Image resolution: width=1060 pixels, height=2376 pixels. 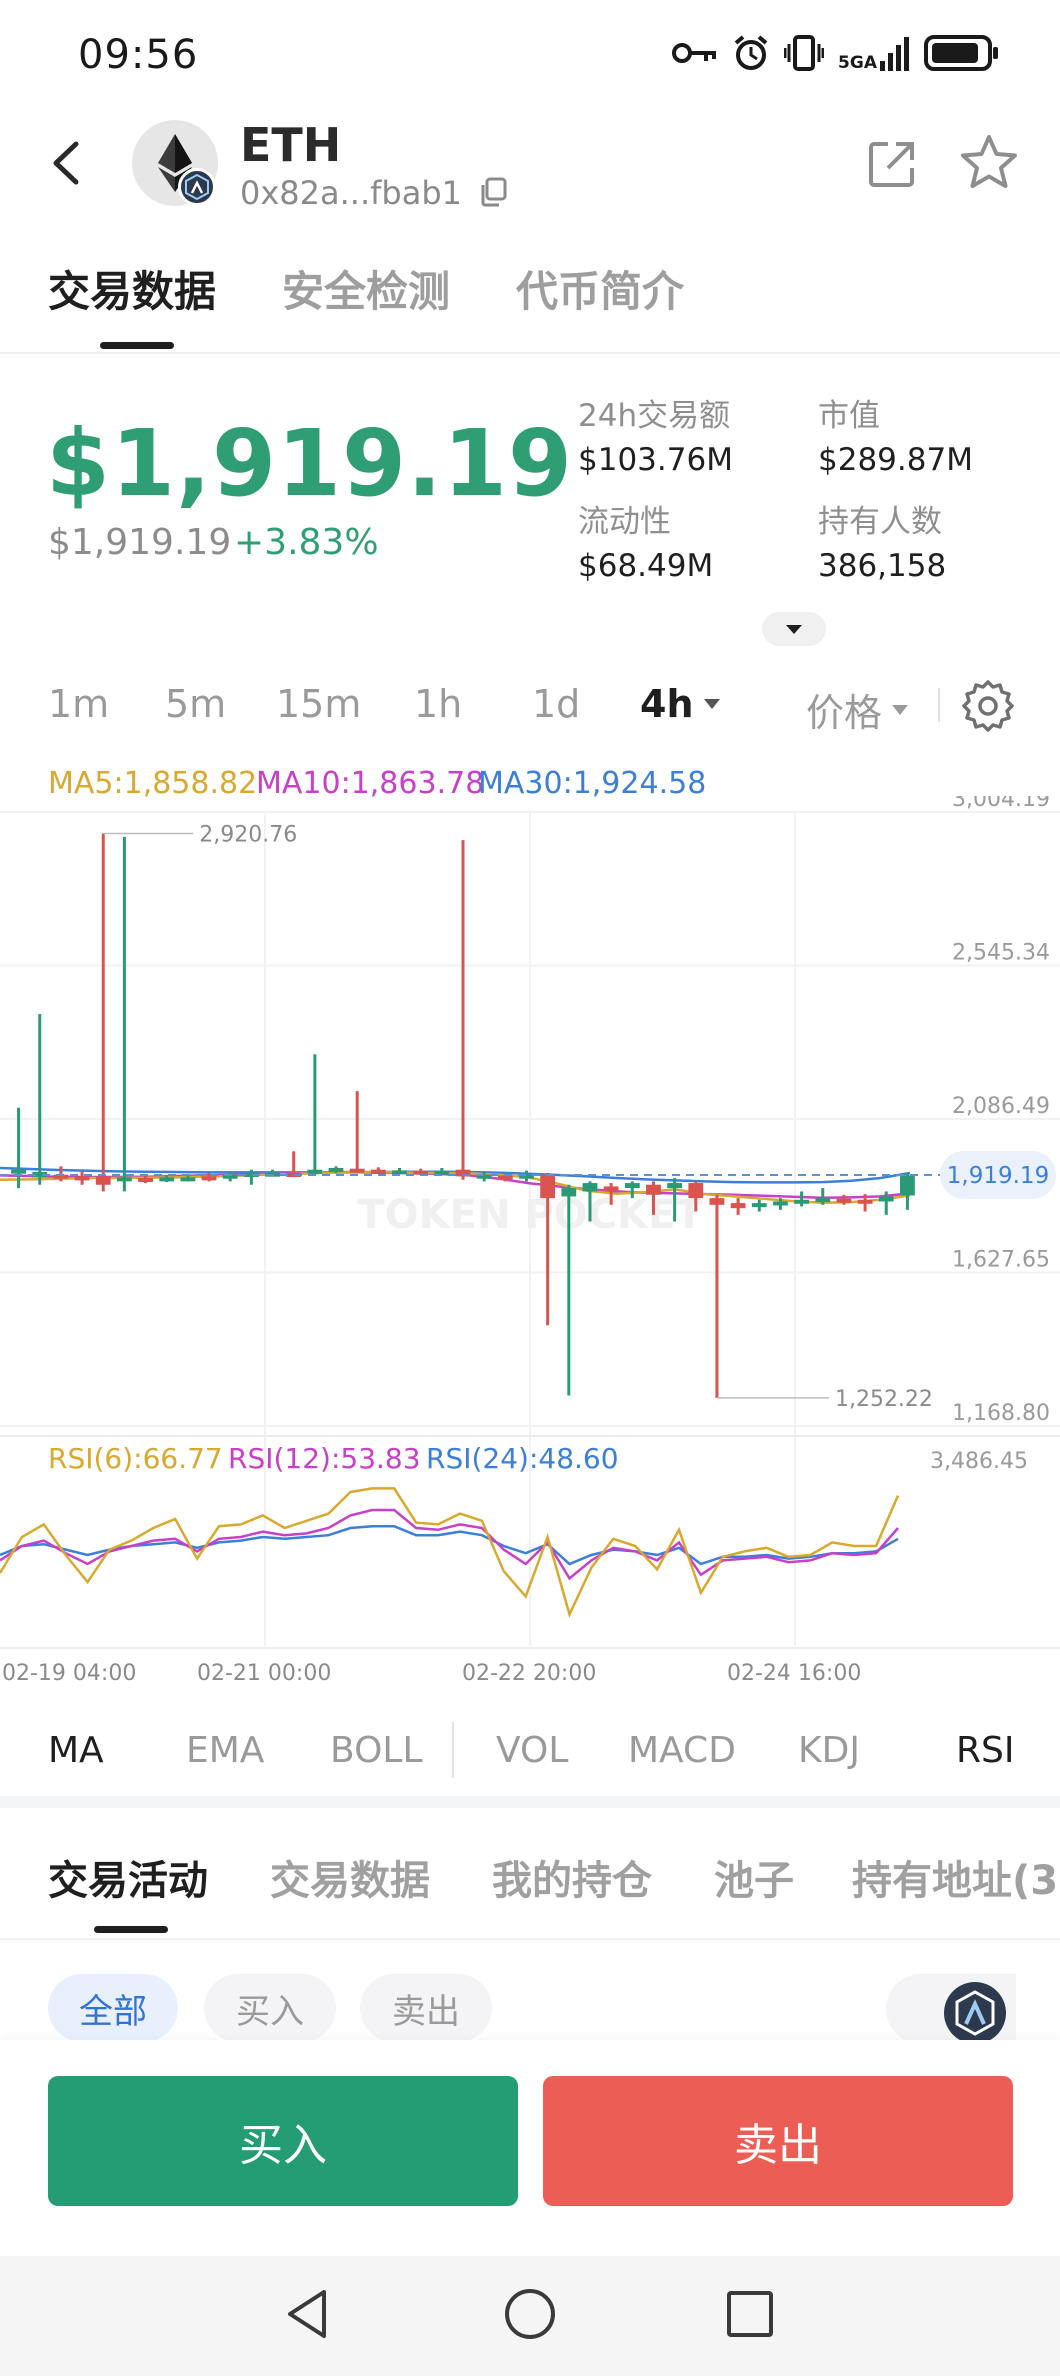 I want to click on filter-buy: 买入, so click(x=270, y=2008).